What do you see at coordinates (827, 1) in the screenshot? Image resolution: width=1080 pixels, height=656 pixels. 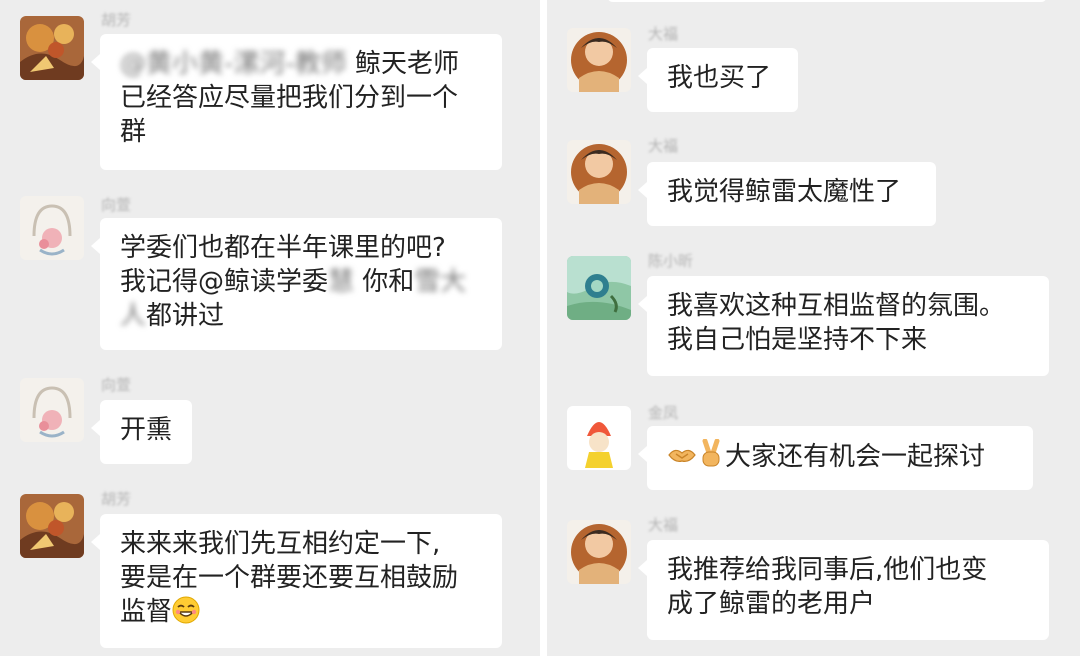 I see `previous-message-edge` at bounding box center [827, 1].